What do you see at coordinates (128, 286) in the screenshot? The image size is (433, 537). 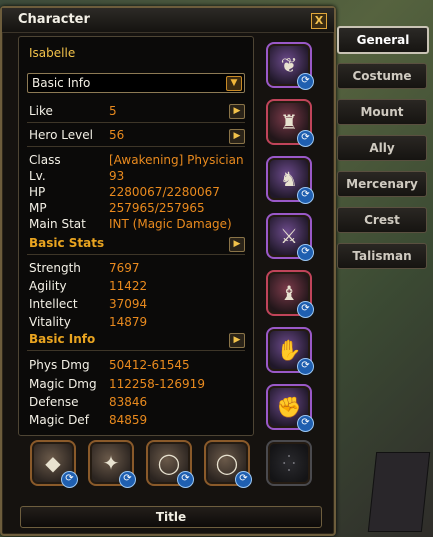 I see `agility-value: 11422` at bounding box center [128, 286].